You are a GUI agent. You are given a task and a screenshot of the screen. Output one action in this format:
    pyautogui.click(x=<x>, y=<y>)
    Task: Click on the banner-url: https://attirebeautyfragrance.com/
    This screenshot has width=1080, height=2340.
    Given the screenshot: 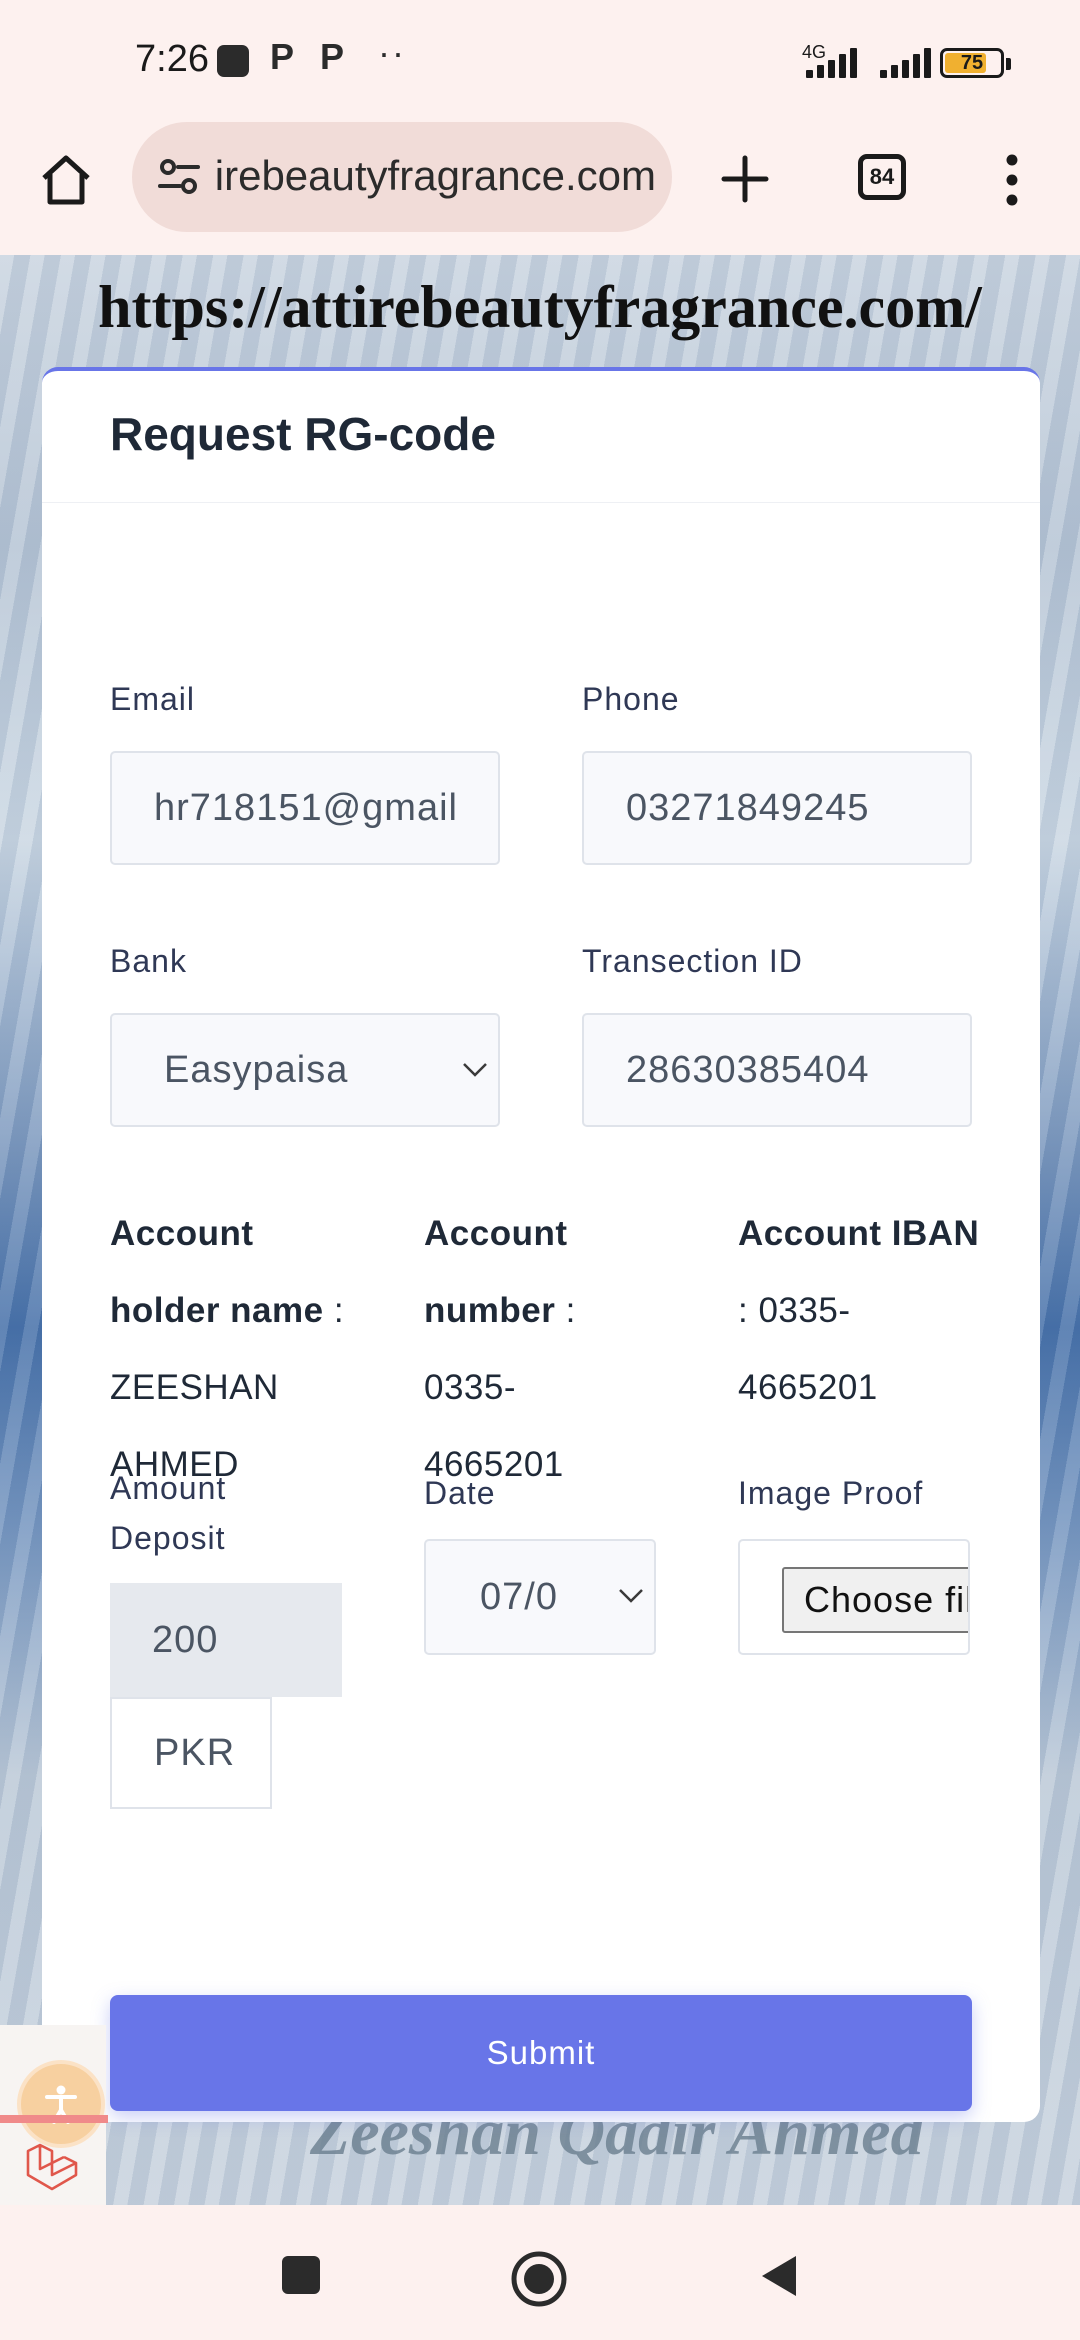 What is the action you would take?
    pyautogui.click(x=540, y=307)
    